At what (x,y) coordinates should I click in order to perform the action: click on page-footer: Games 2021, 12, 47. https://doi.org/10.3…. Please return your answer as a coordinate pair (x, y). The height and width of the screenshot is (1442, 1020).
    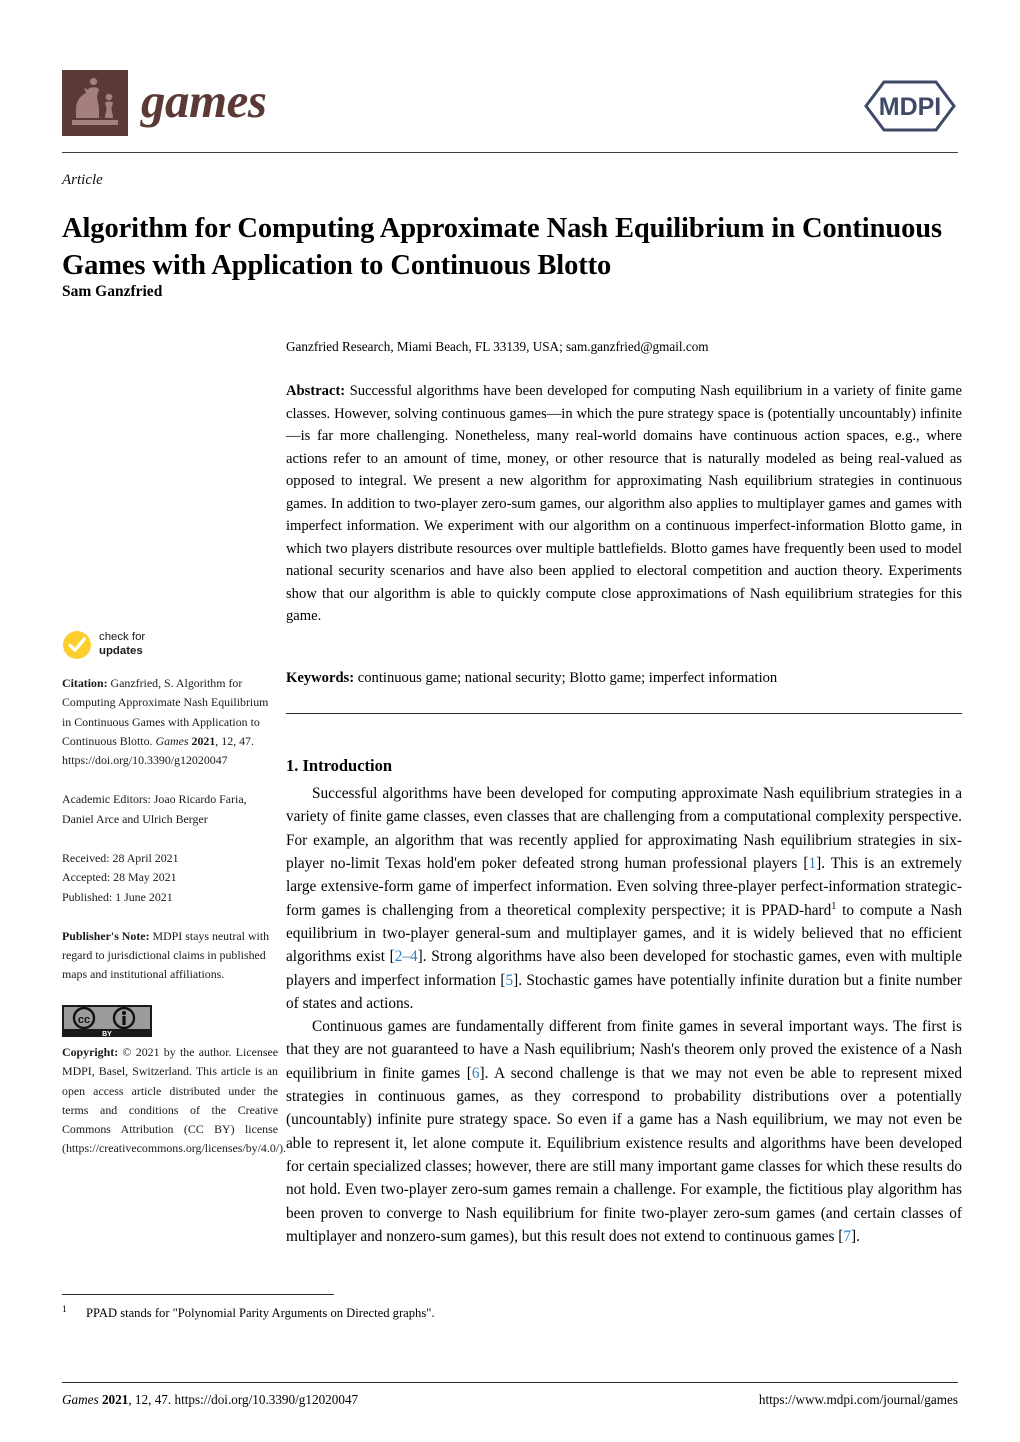
    Looking at the image, I should click on (510, 1400).